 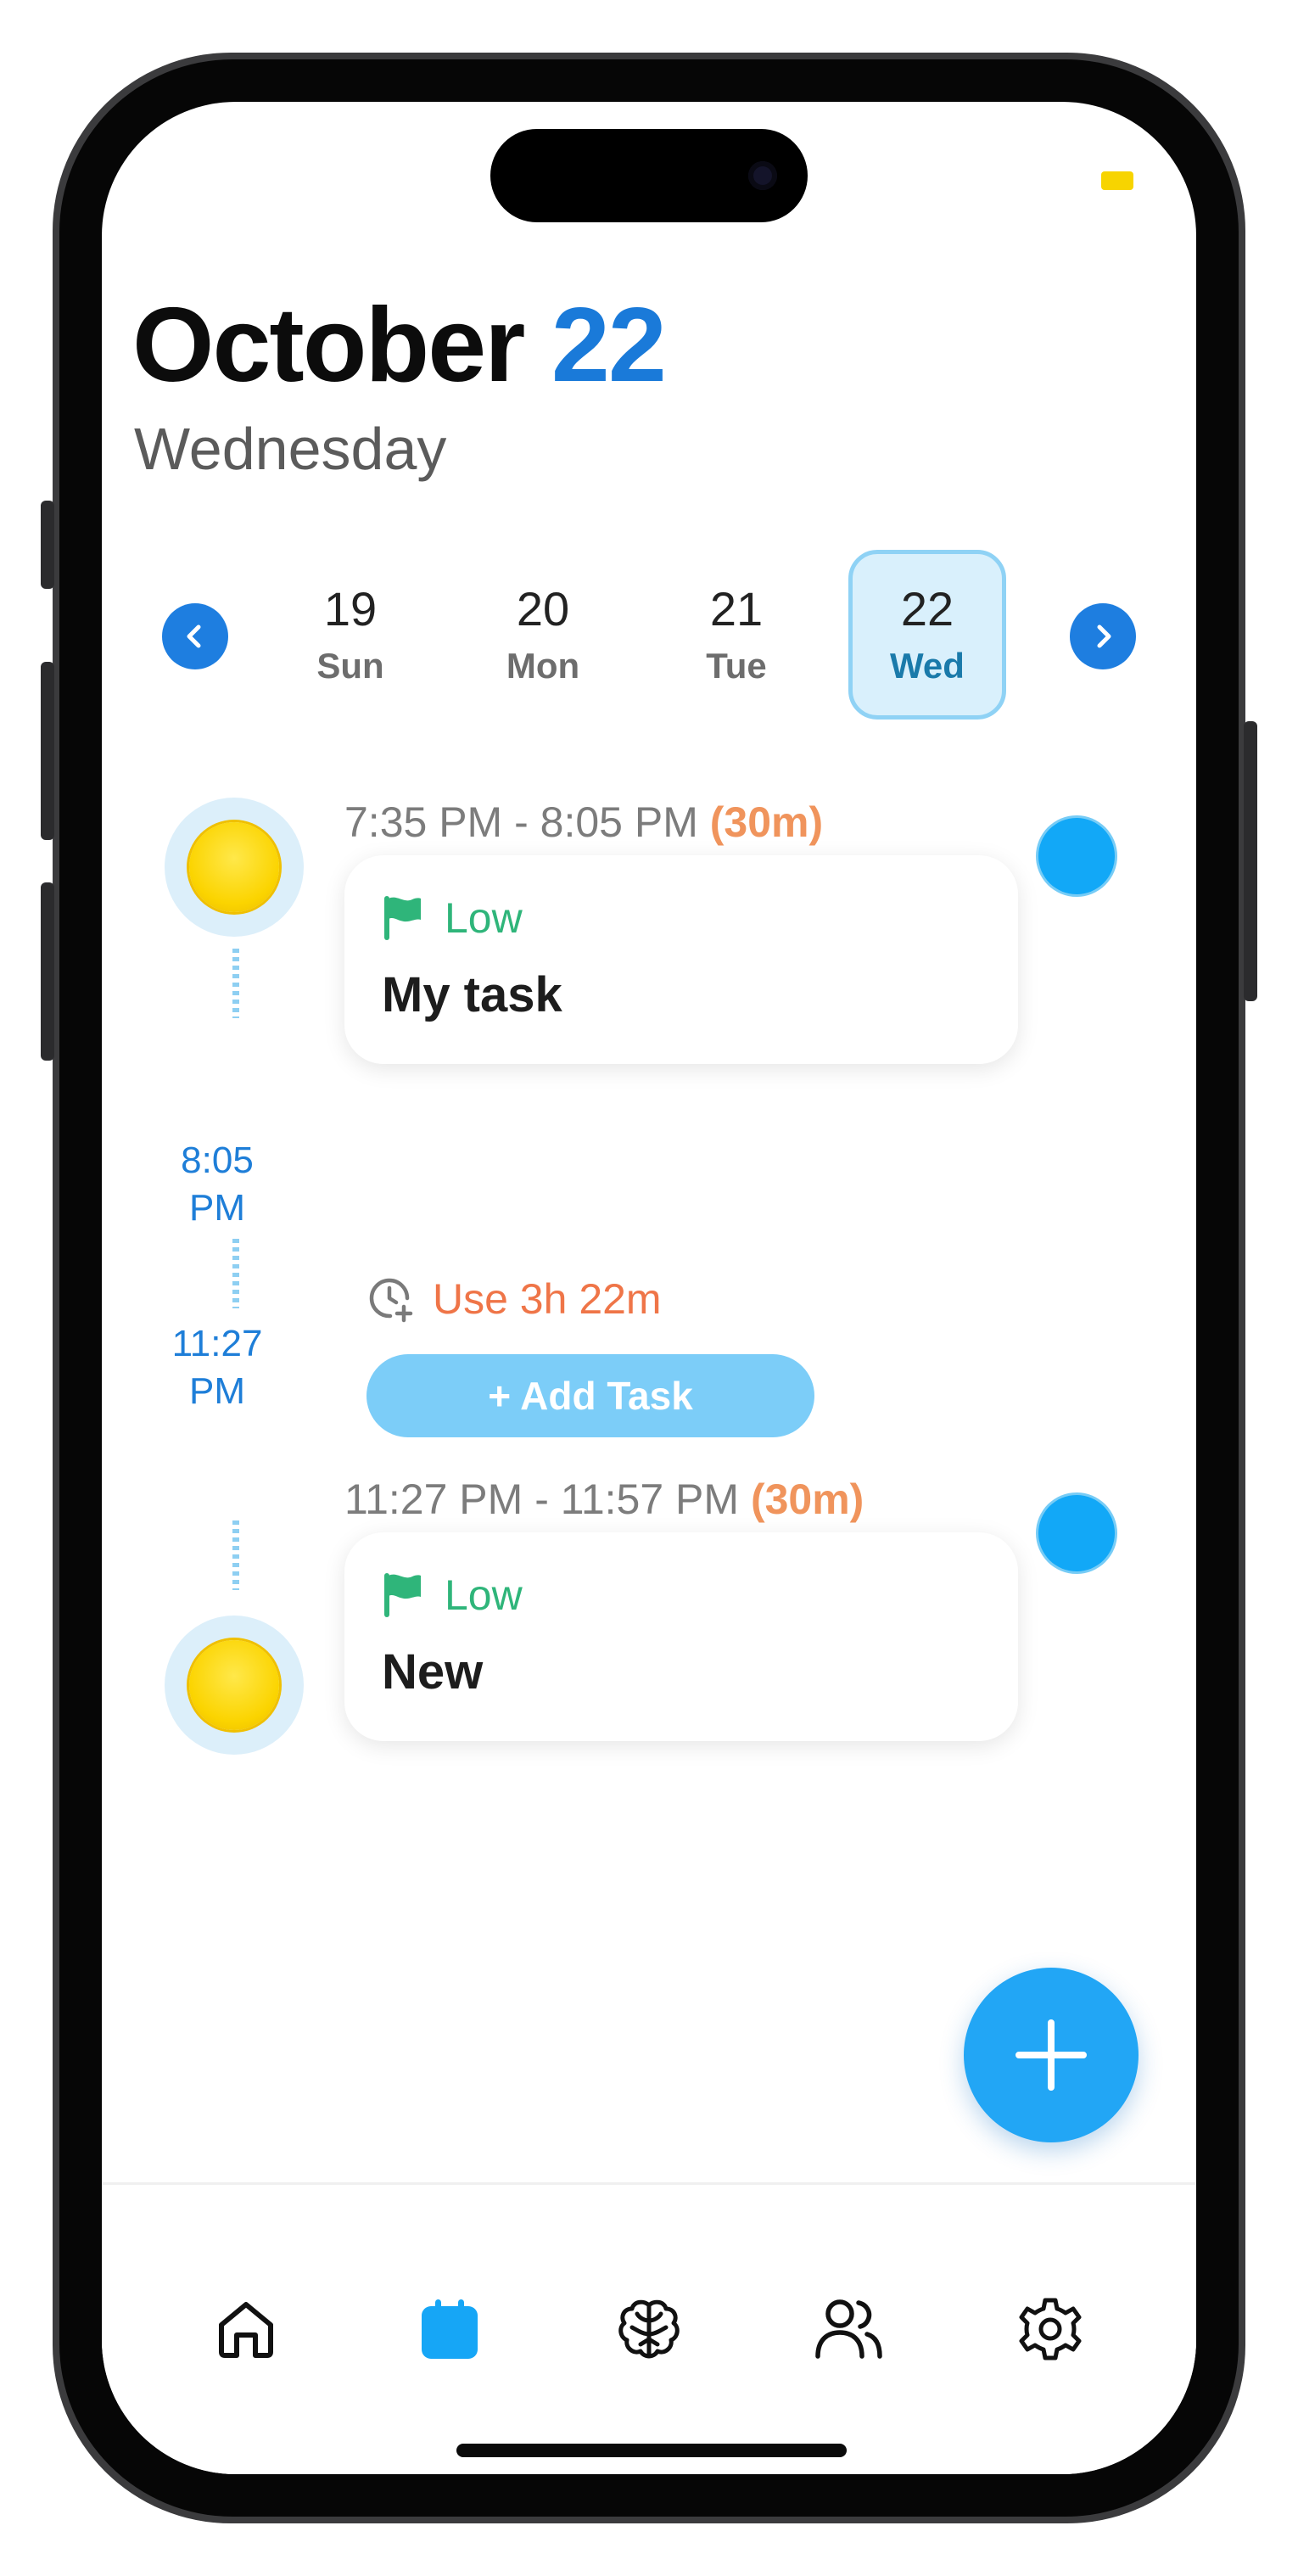 I want to click on tab-people, so click(x=848, y=2330).